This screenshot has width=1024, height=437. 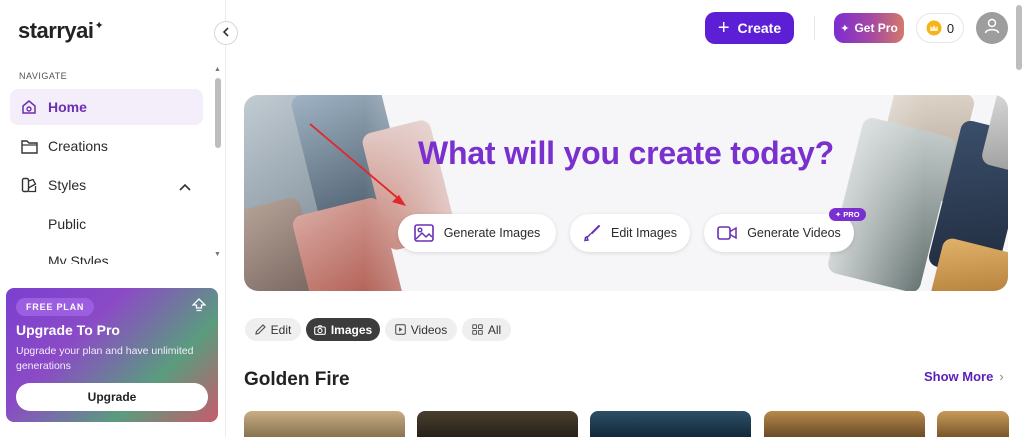 What do you see at coordinates (78, 259) in the screenshot?
I see `sidebar-subitem-my-styles: My Styles` at bounding box center [78, 259].